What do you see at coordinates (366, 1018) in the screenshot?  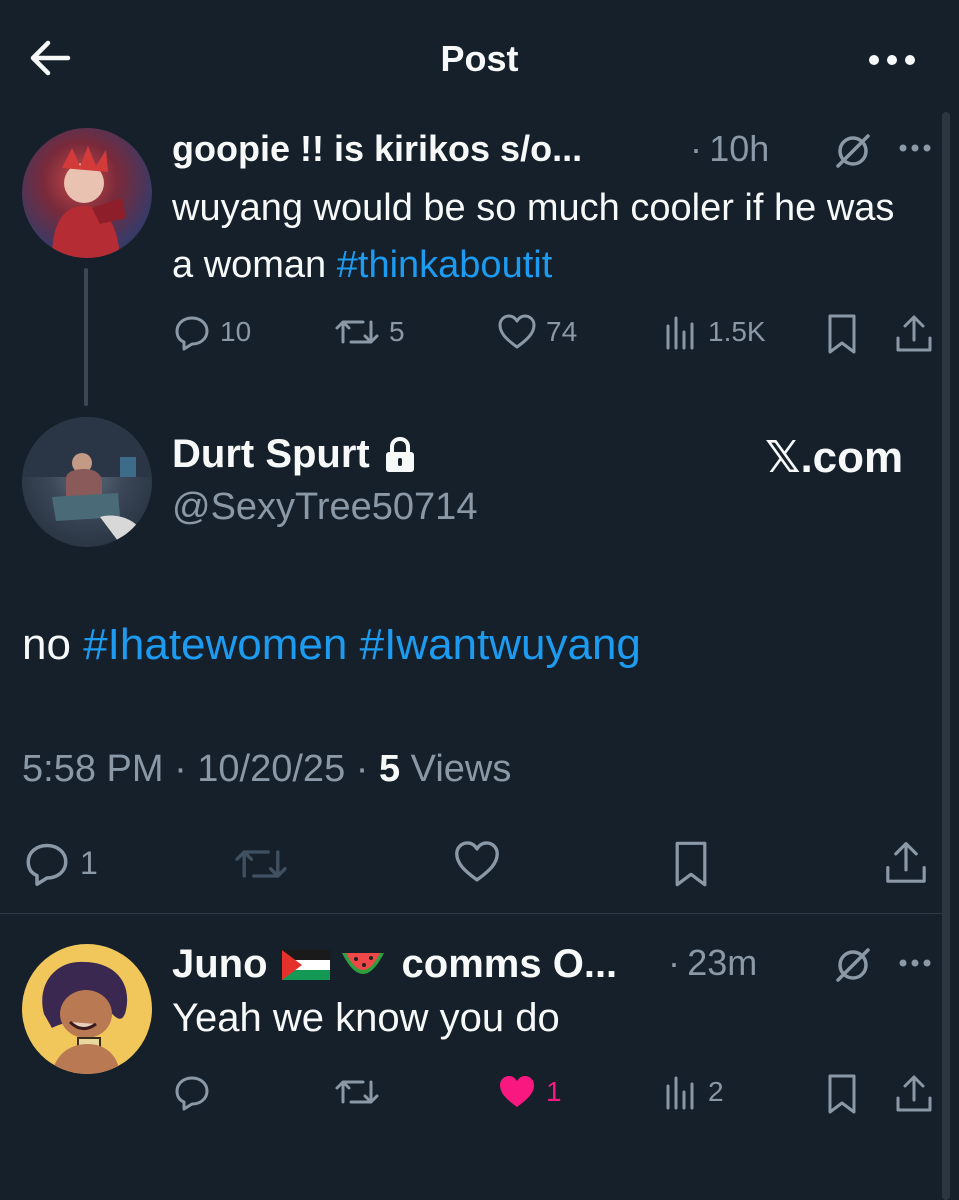 I see `post-text: Yeah we know you do` at bounding box center [366, 1018].